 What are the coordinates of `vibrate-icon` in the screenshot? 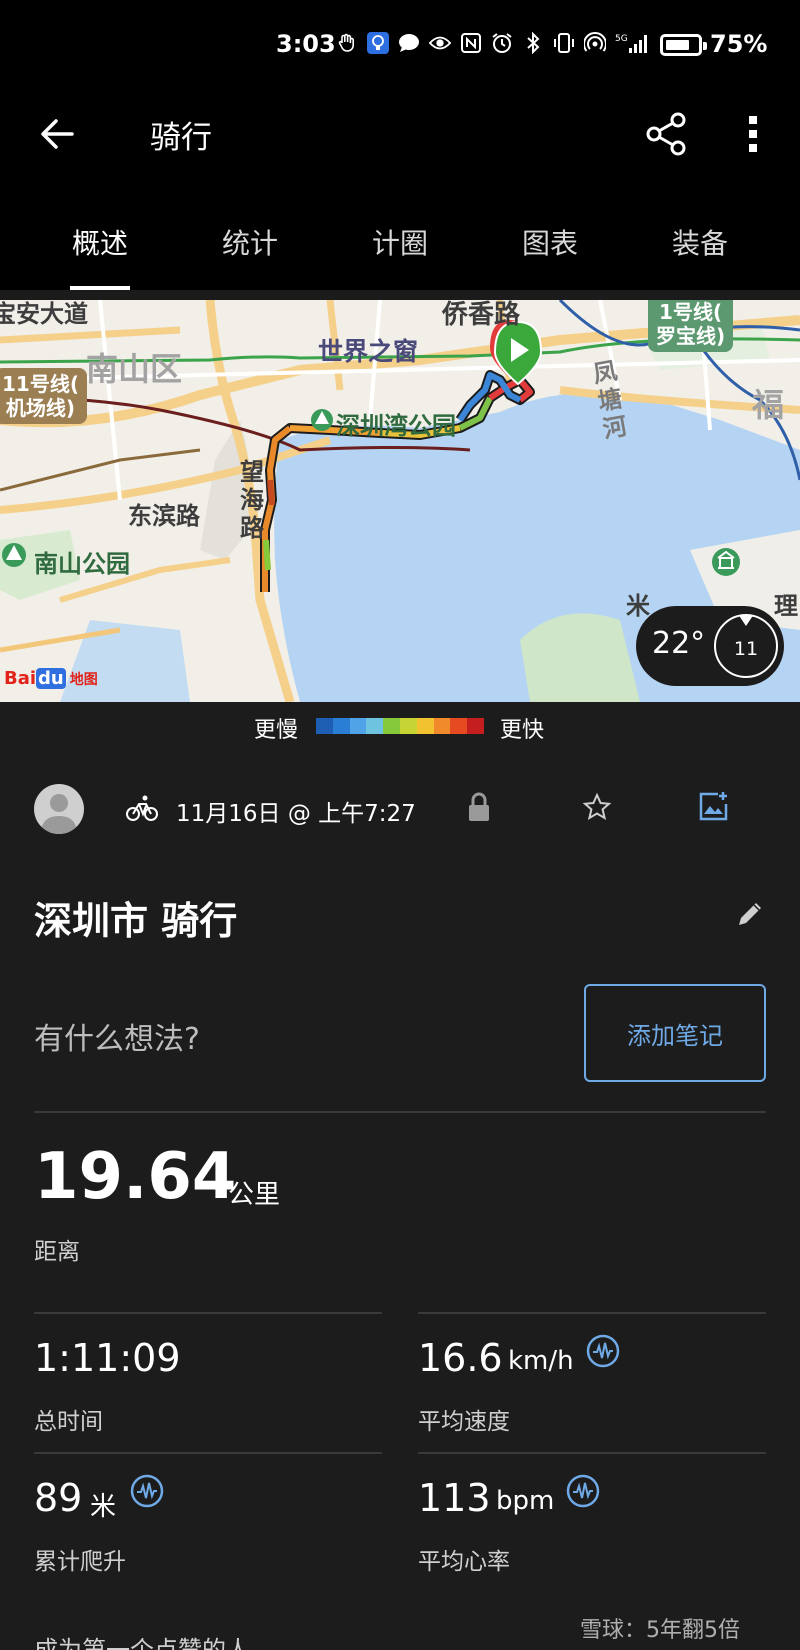 It's located at (564, 43).